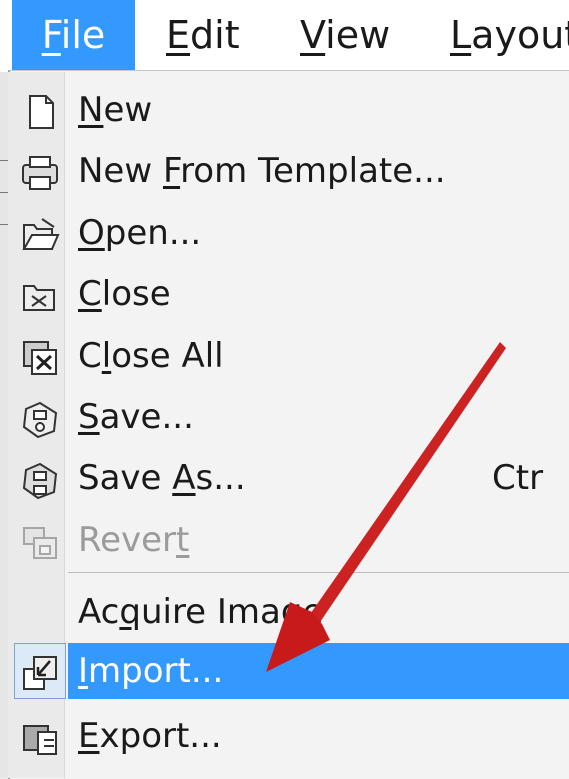  I want to click on arrow-shaft, so click(406, 485).